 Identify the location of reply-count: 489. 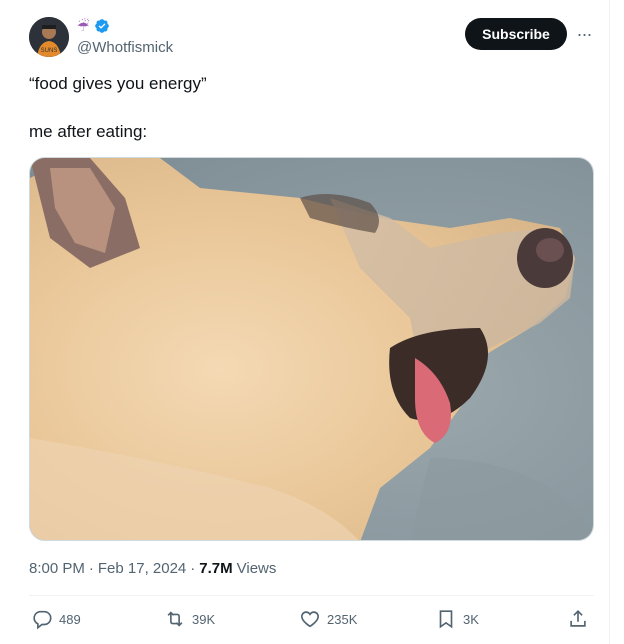
(70, 619).